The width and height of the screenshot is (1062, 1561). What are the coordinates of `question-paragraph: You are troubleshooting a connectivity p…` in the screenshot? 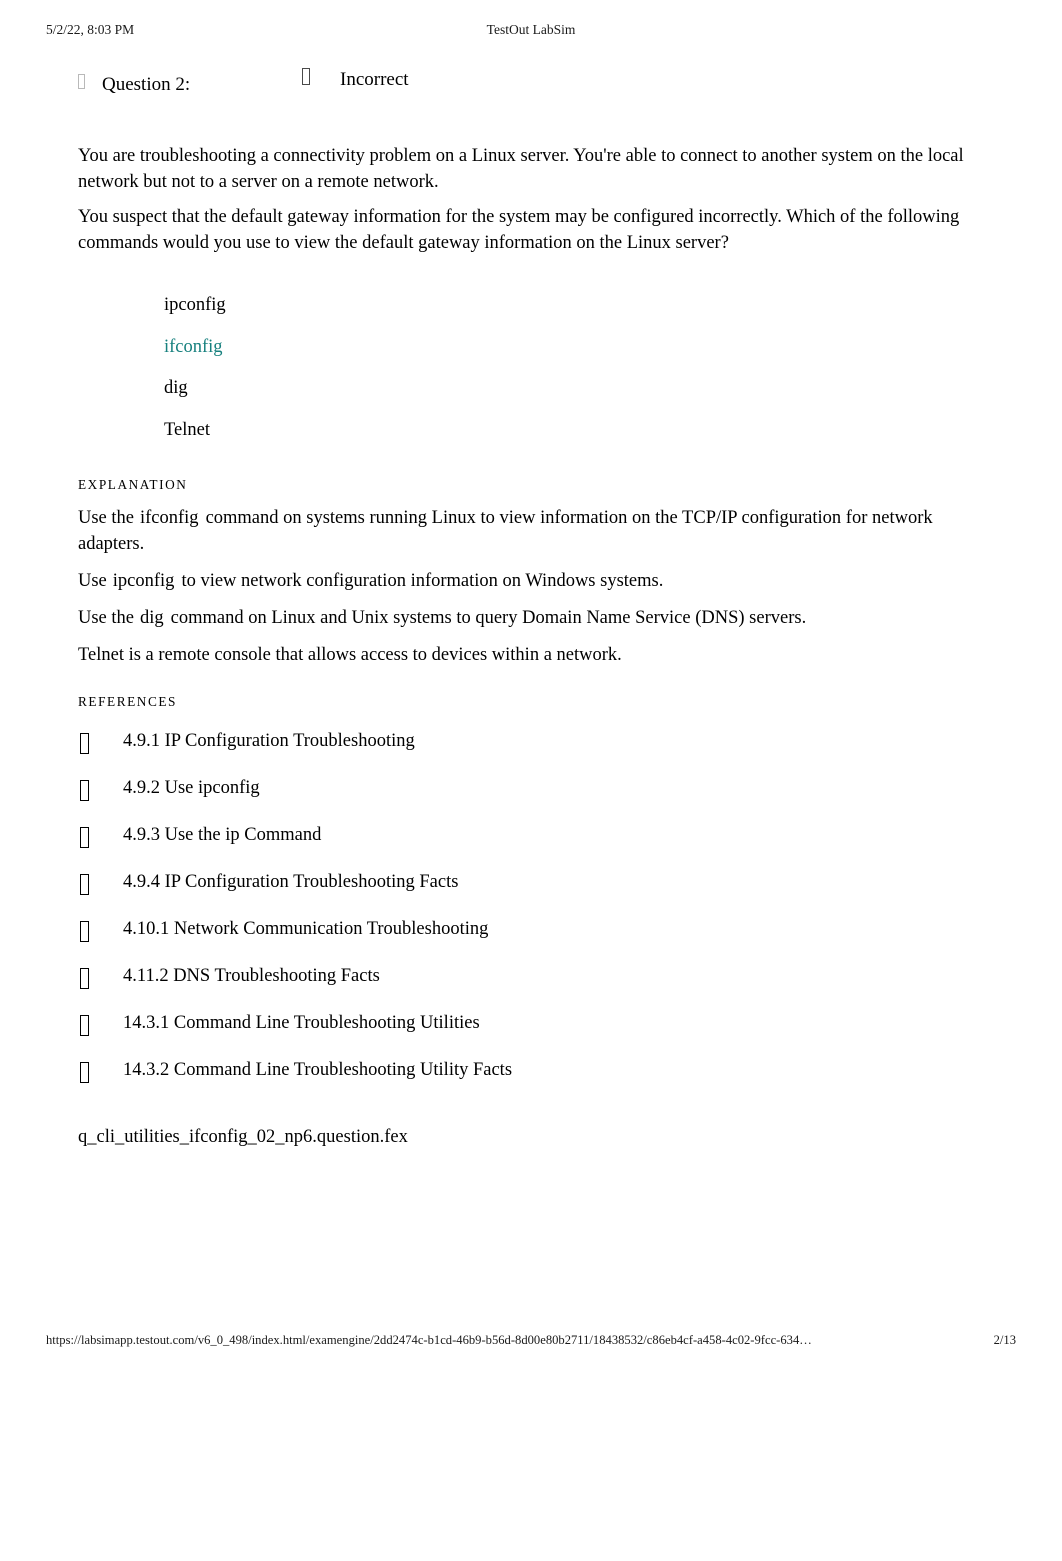 It's located at (521, 169).